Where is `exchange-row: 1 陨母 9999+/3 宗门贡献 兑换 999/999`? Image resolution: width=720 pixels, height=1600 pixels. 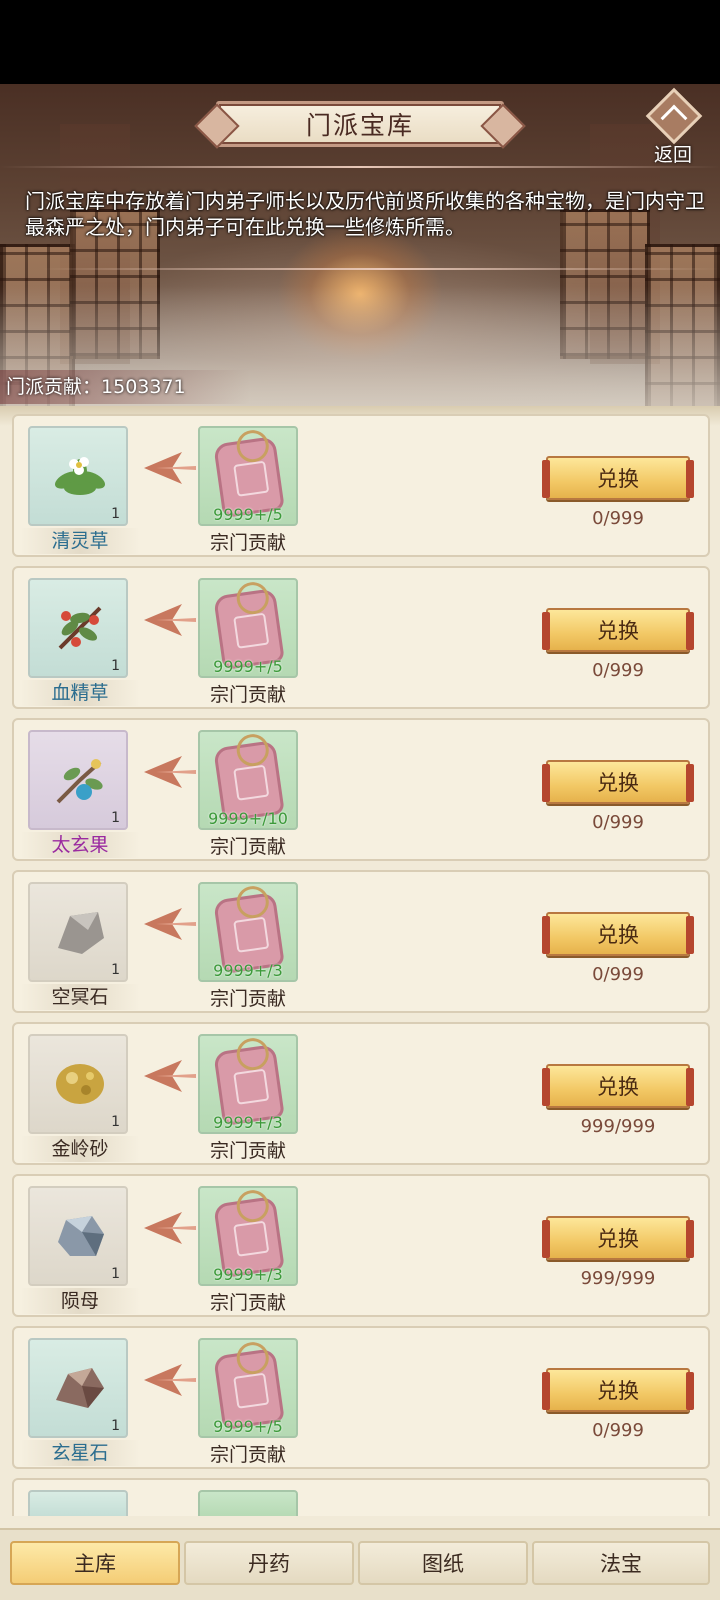
exchange-row: 1 陨母 9999+/3 宗门贡献 兑换 999/999 is located at coordinates (361, 1245).